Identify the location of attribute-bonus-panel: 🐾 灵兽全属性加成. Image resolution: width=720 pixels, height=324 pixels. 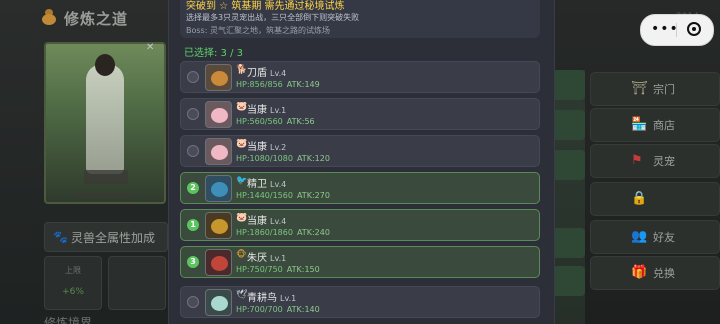
(106, 237).